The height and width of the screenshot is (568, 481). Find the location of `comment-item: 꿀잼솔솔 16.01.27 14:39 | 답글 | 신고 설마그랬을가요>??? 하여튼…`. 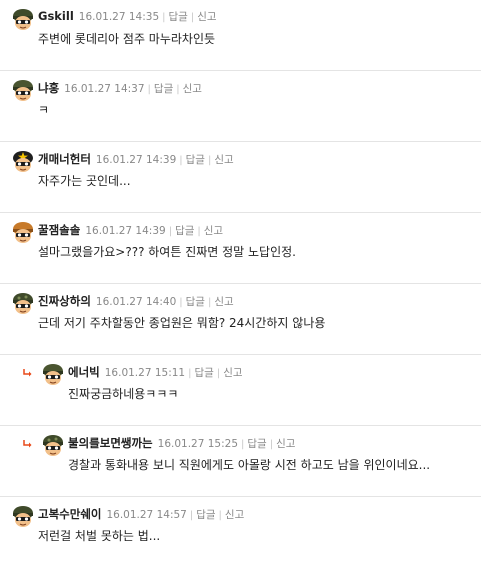

comment-item: 꿀잼솔솔 16.01.27 14:39 | 답글 | 신고 설마그랬을가요>??? 하여튼… is located at coordinates (240, 248).